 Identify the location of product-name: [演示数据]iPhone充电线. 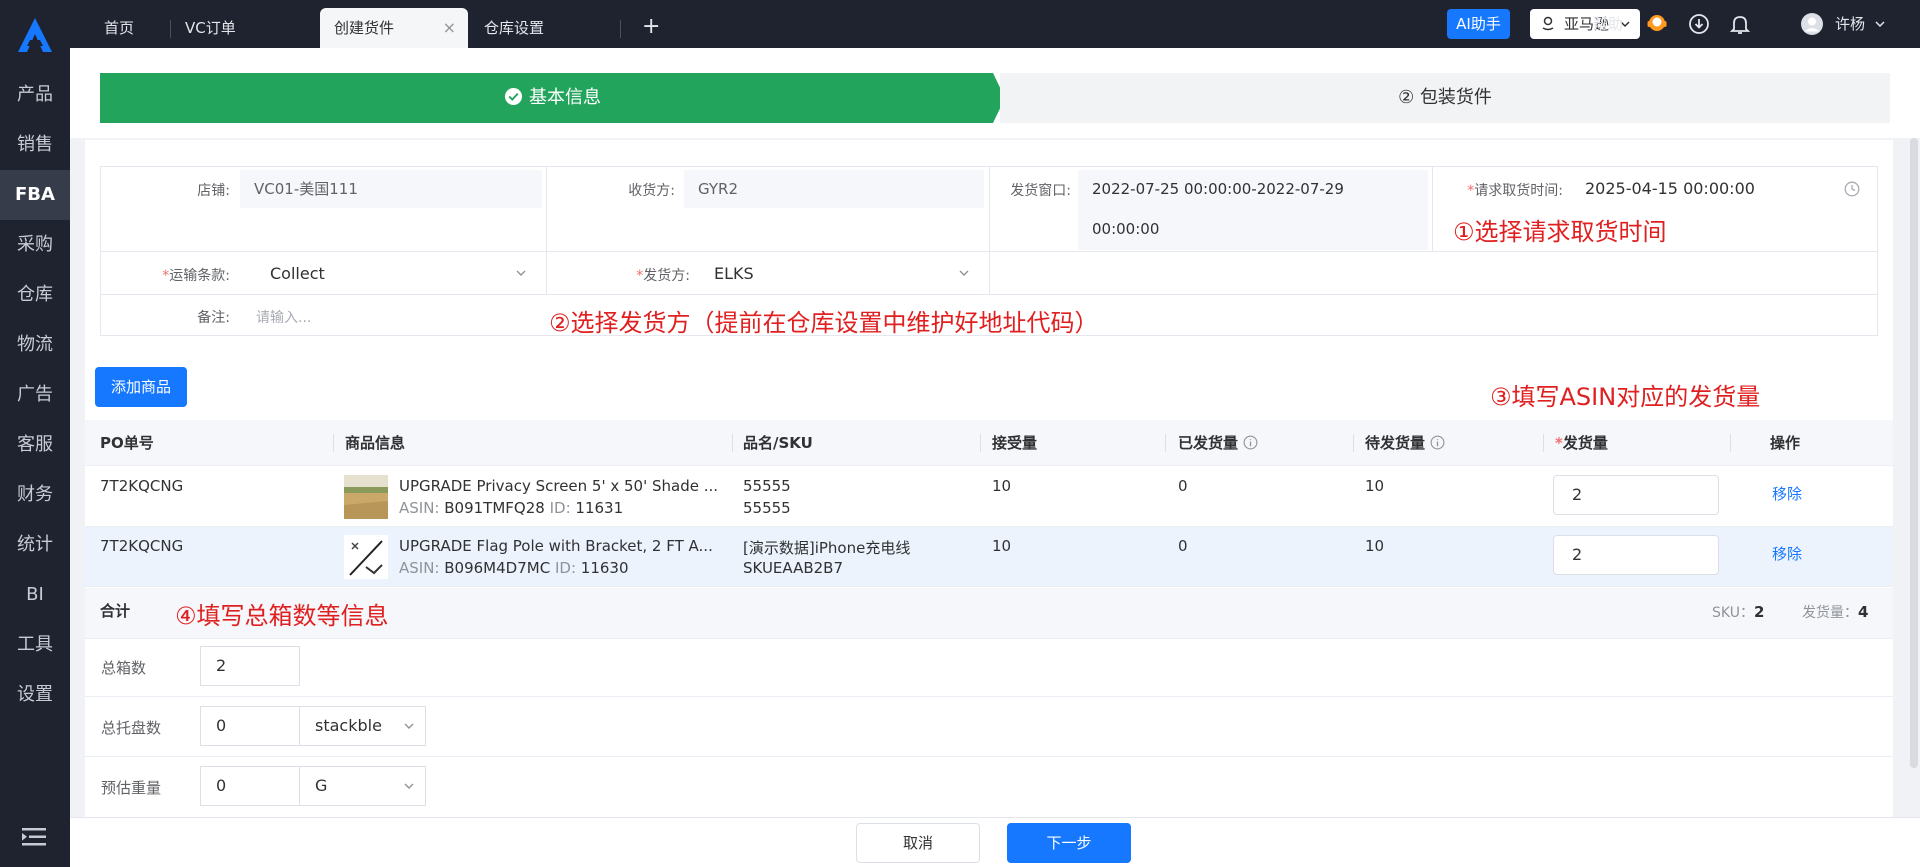
(827, 548).